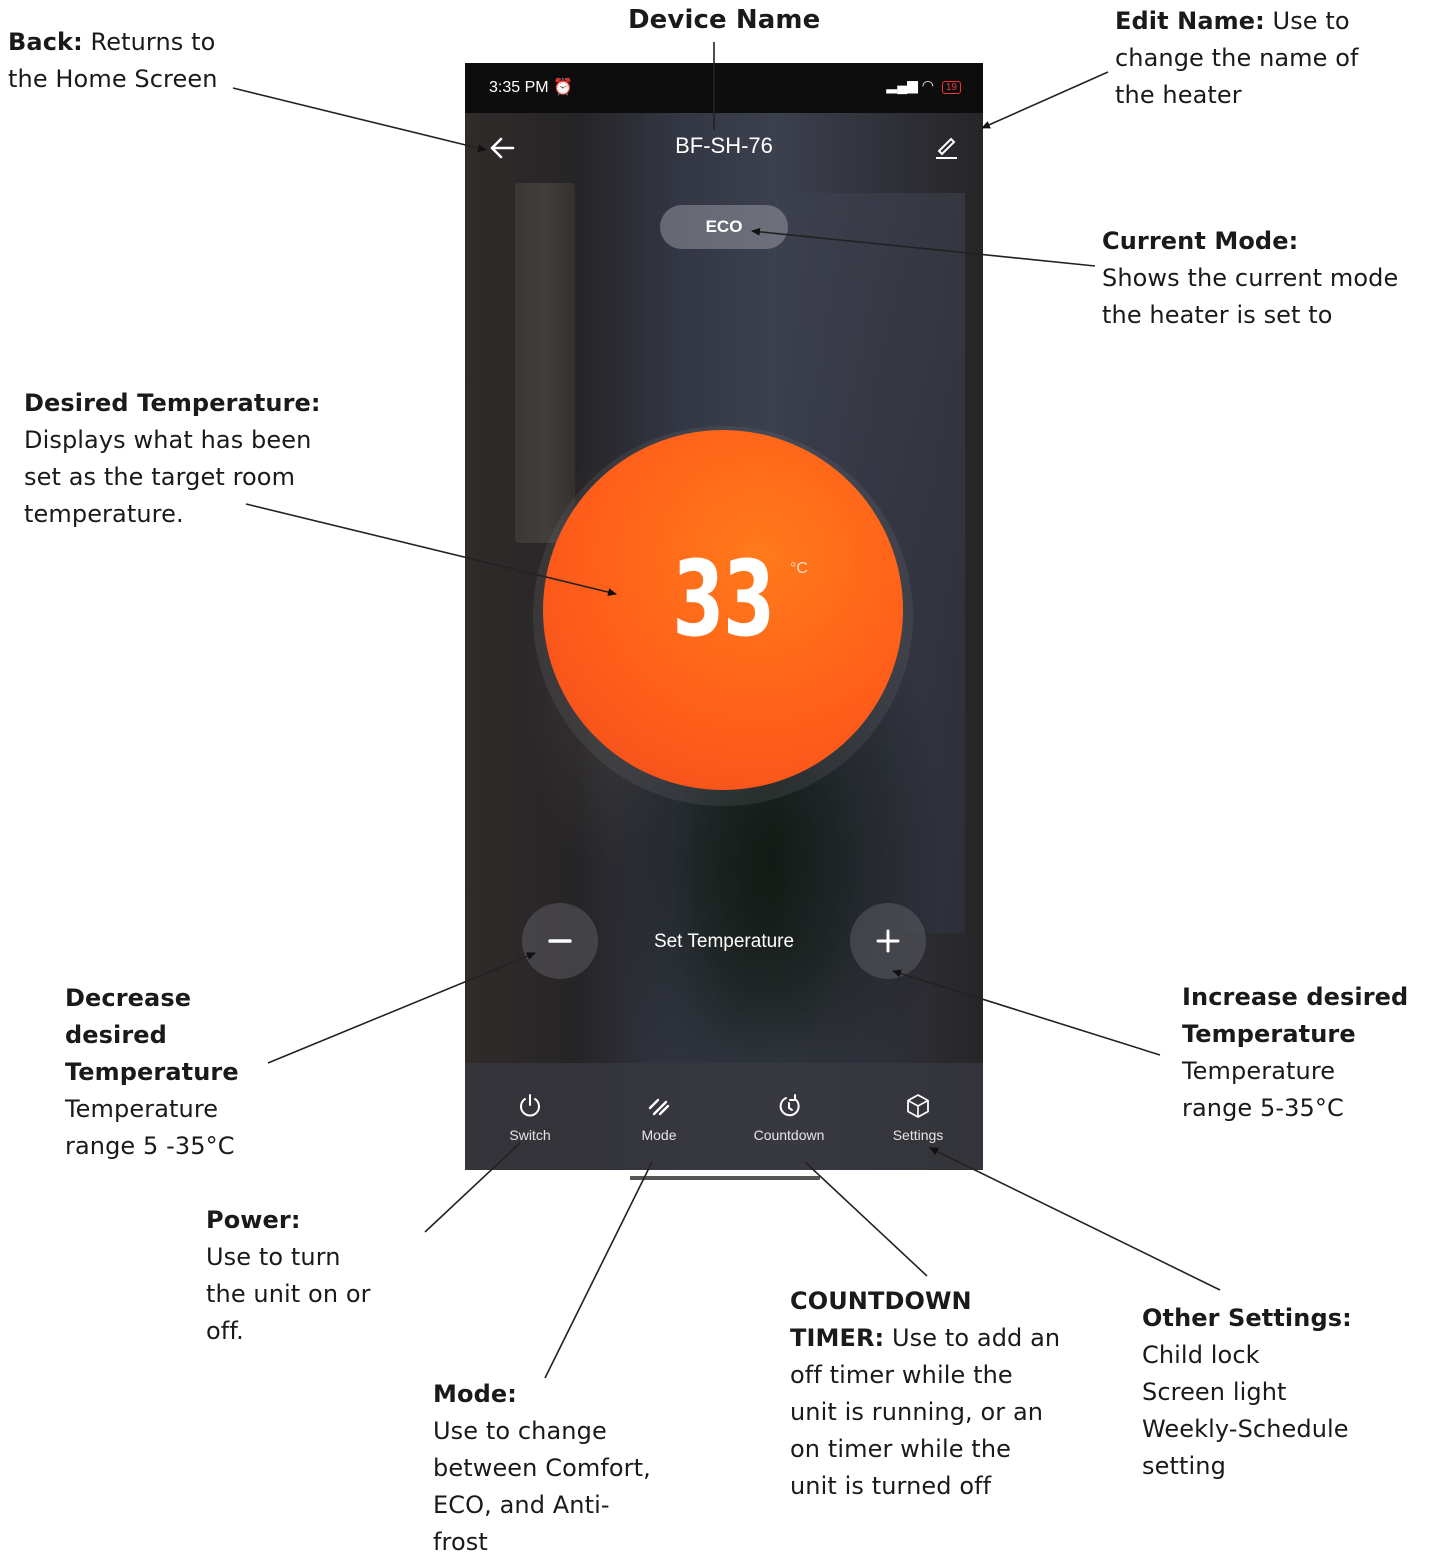 This screenshot has width=1429, height=1561. Describe the element at coordinates (253, 1220) in the screenshot. I see `annotation-title: Power:` at that location.